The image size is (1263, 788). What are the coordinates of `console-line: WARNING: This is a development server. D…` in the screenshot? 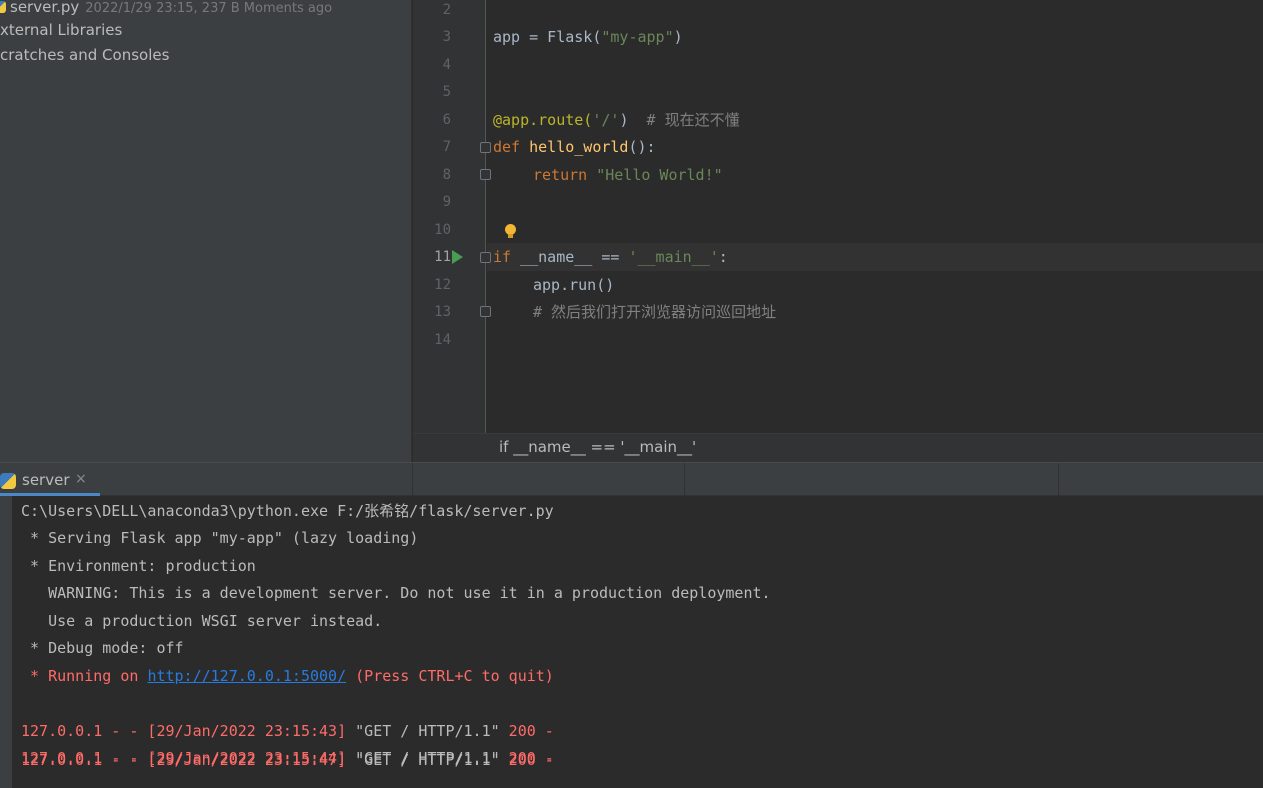 It's located at (396, 593).